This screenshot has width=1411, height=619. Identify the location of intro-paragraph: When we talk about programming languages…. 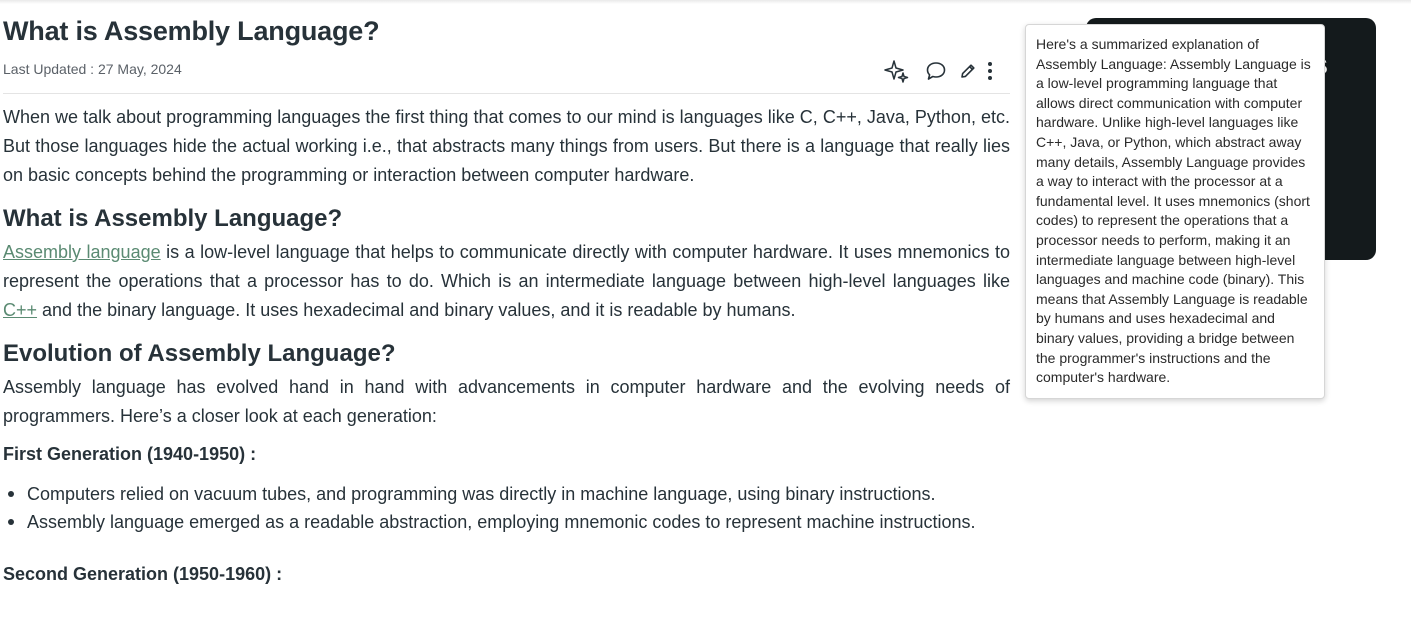
(506, 146).